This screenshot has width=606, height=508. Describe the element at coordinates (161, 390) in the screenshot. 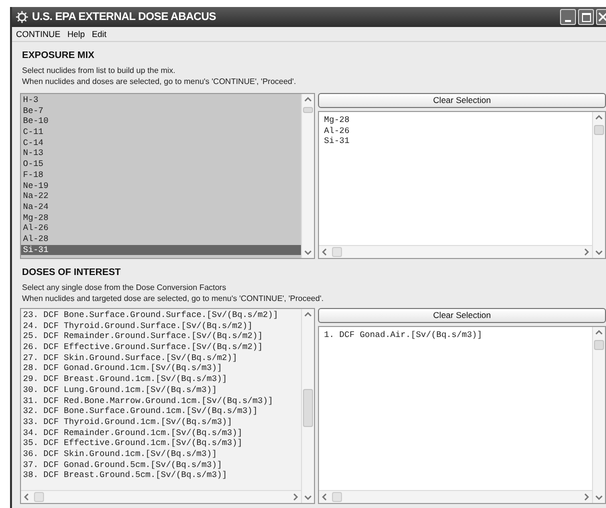

I see `list-item: 30. DCF Lung.Ground.1cm.[Sv/(Bq.s/m3)]` at that location.